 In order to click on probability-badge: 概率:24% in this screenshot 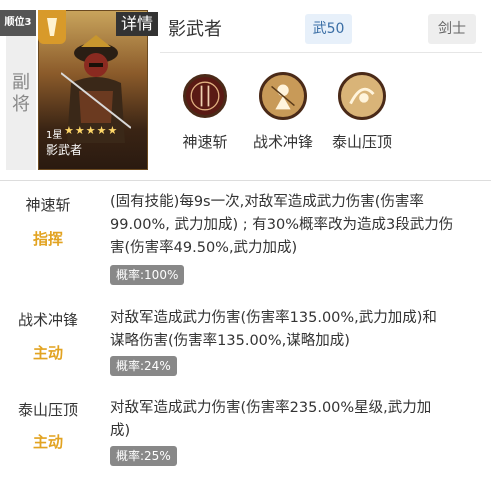, I will do `click(143, 366)`.